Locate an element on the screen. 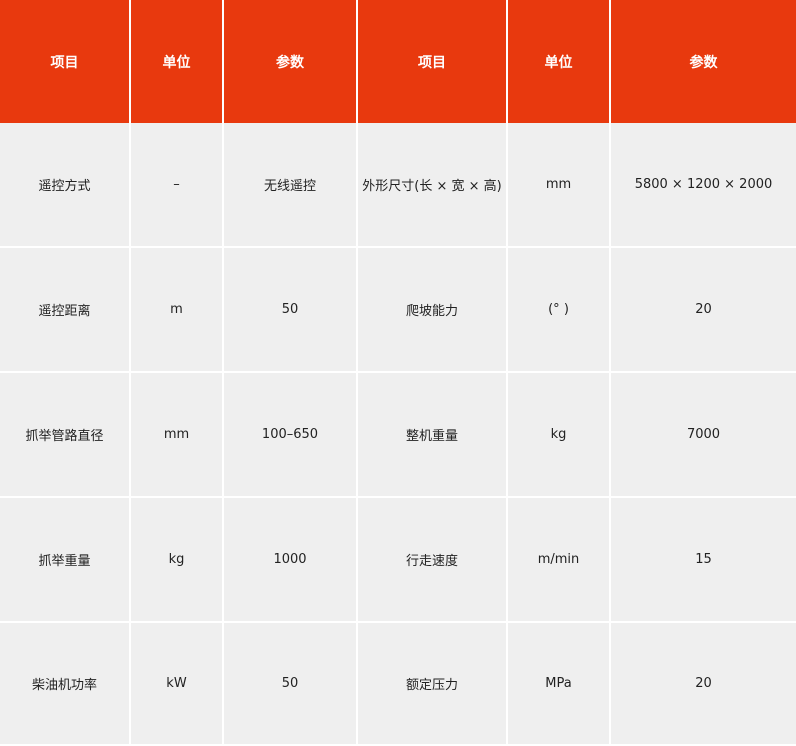  table-cell: 爬坡能力 is located at coordinates (432, 310).